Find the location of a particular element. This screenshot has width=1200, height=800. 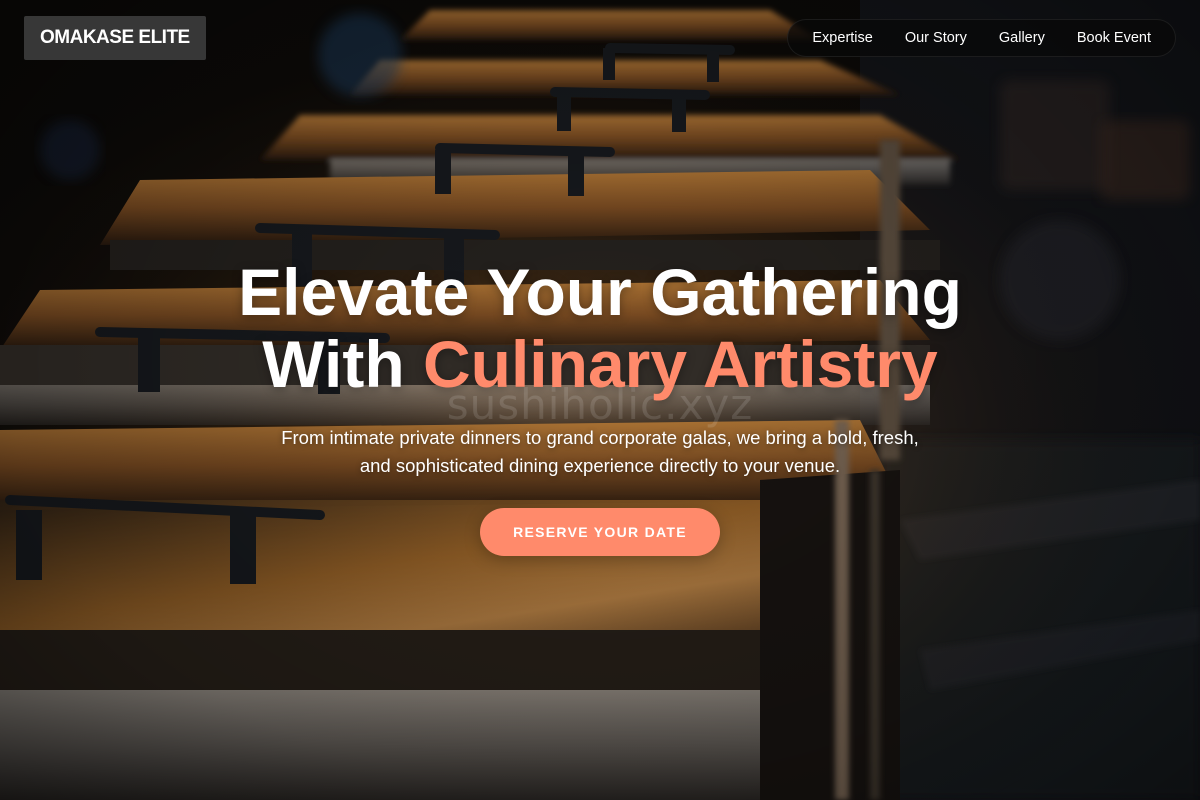

reserve-date-button: RESERVE YOUR DATE is located at coordinates (600, 532).